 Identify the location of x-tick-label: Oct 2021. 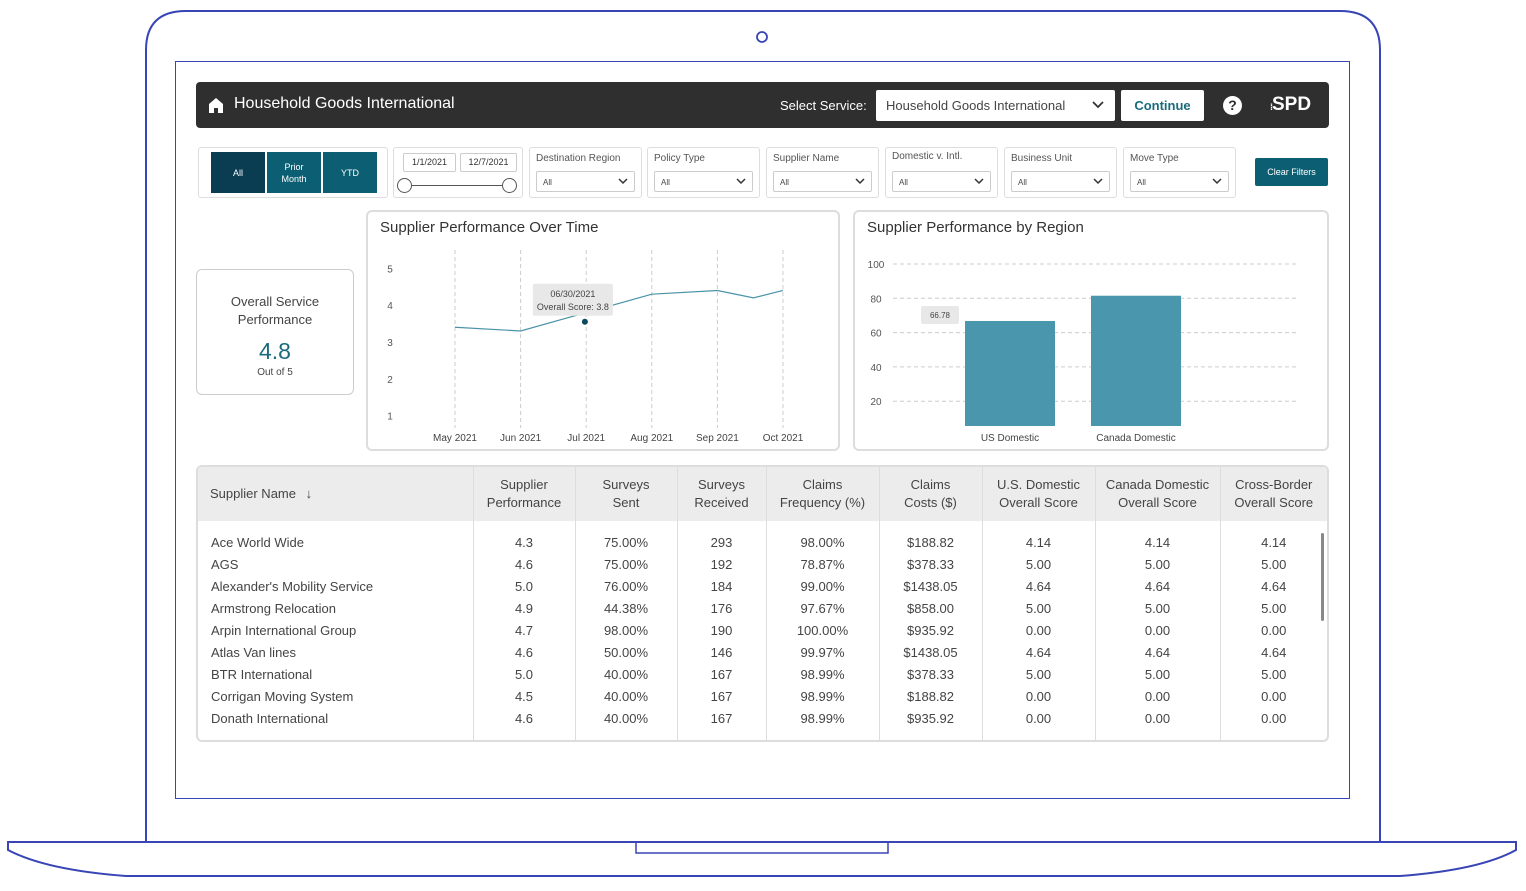
(783, 438).